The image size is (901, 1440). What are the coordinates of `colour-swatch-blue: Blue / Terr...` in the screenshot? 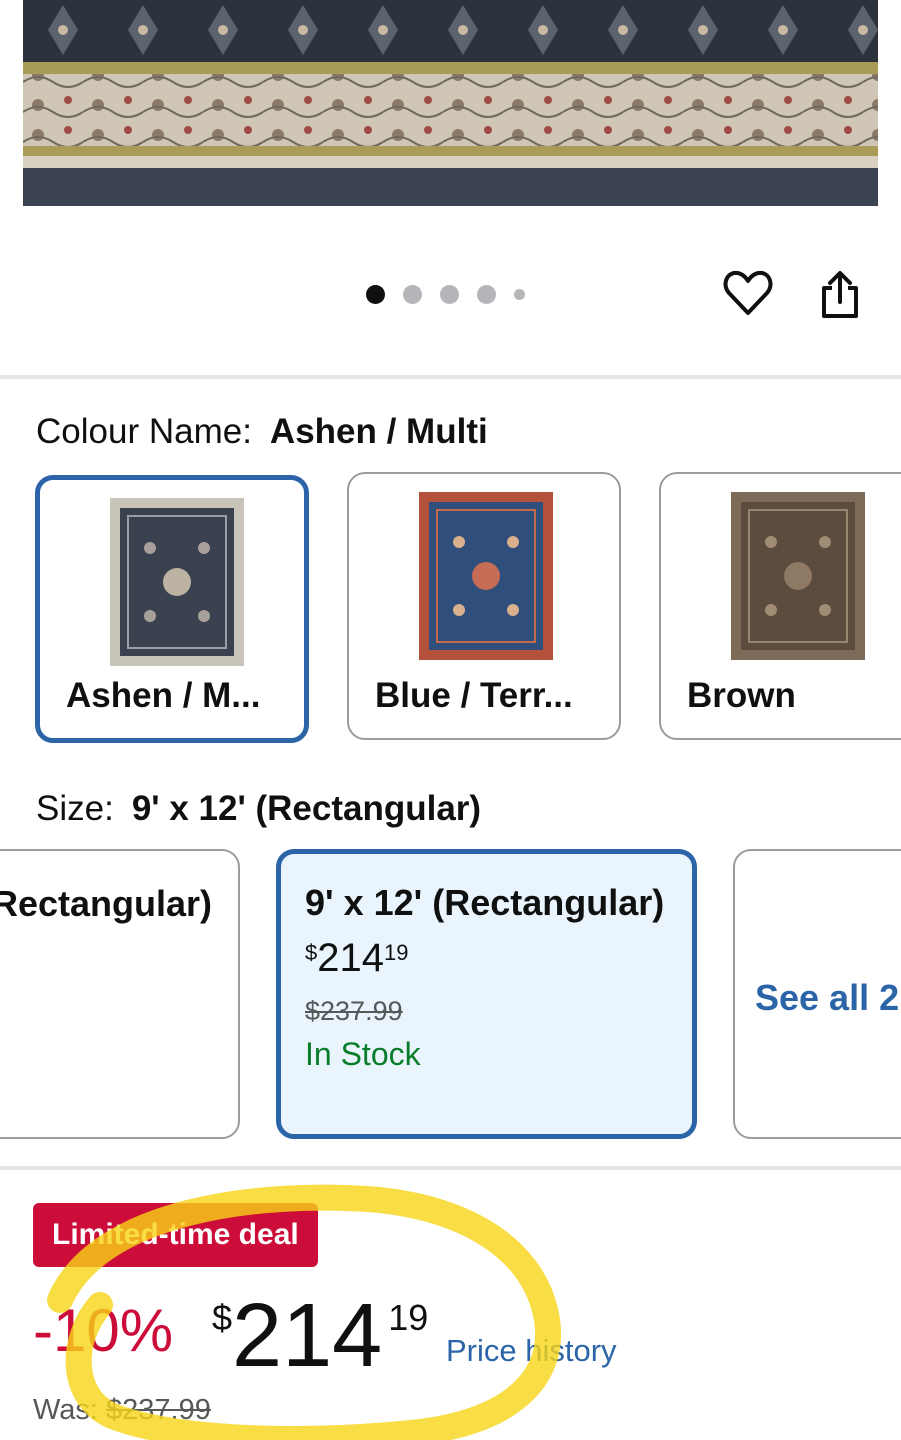 It's located at (484, 606).